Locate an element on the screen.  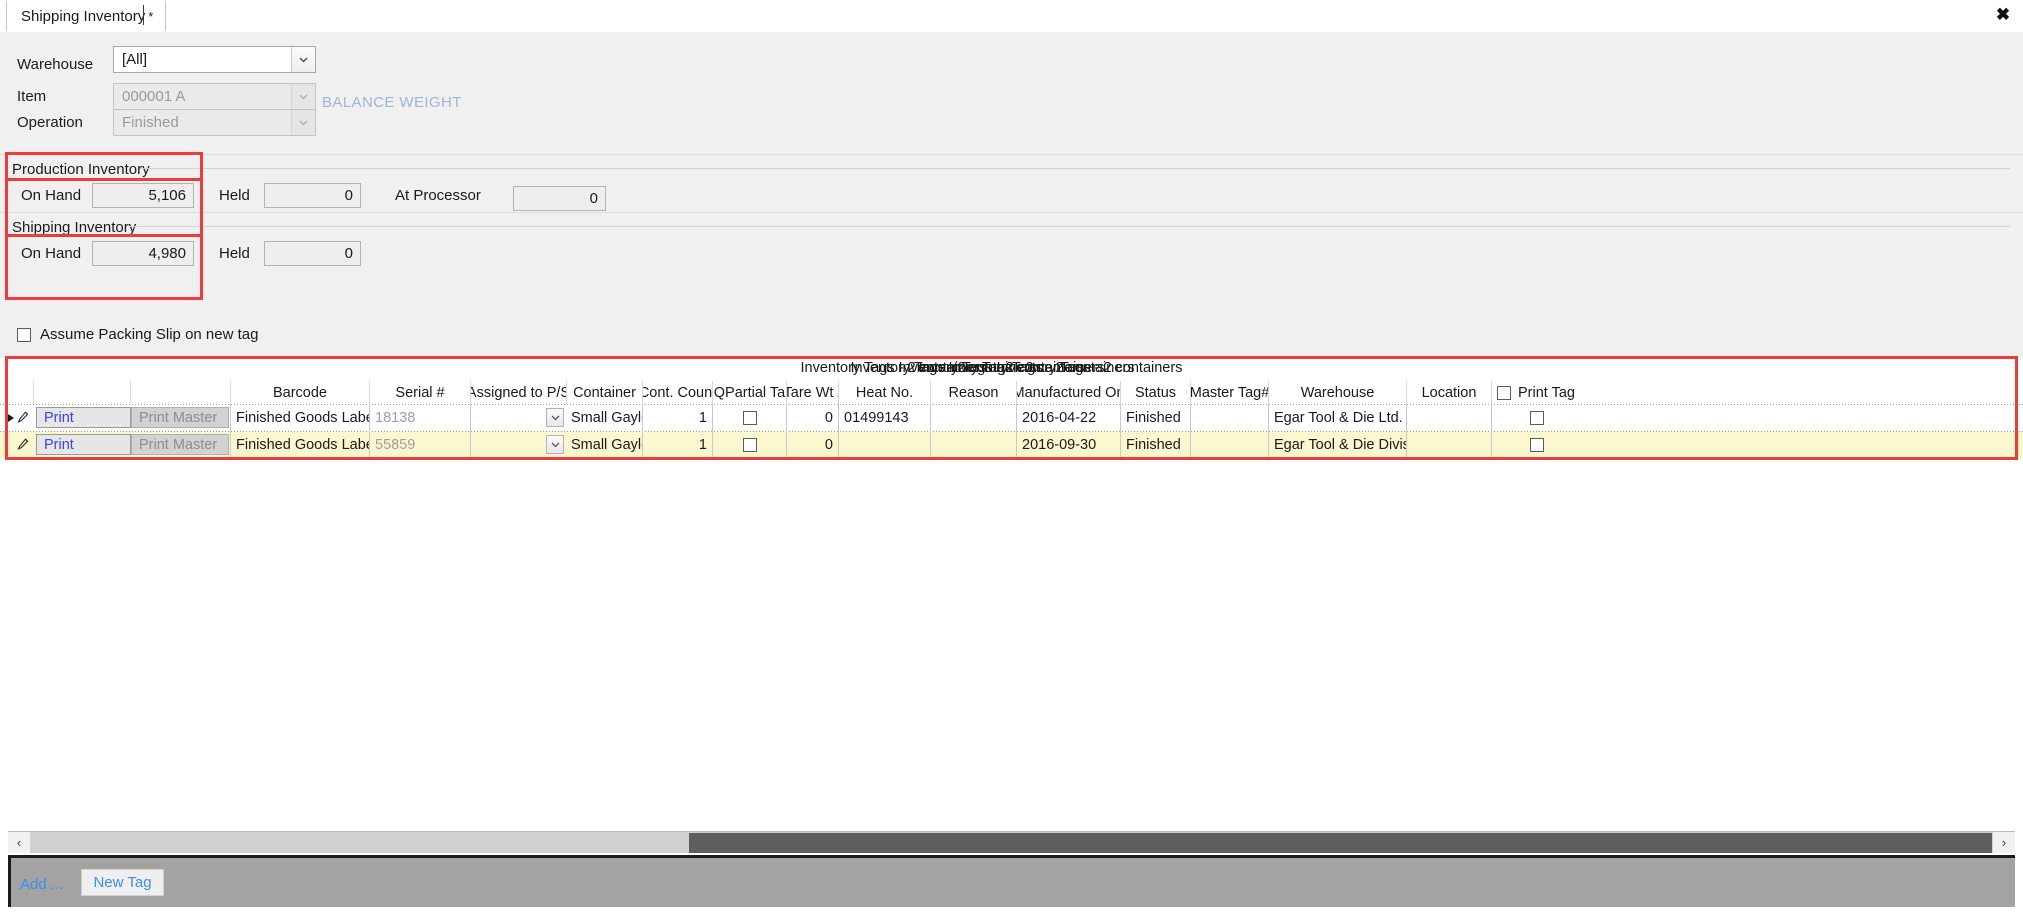
header-master-tag: Master Tag# is located at coordinates (1229, 392).